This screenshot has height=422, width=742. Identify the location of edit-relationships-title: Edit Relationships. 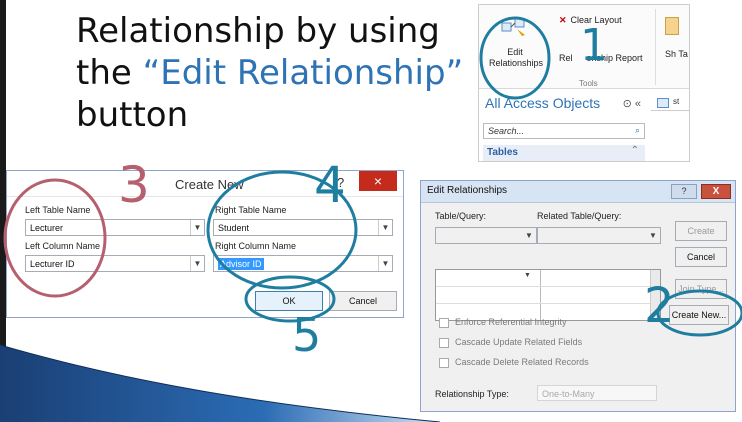
(467, 190).